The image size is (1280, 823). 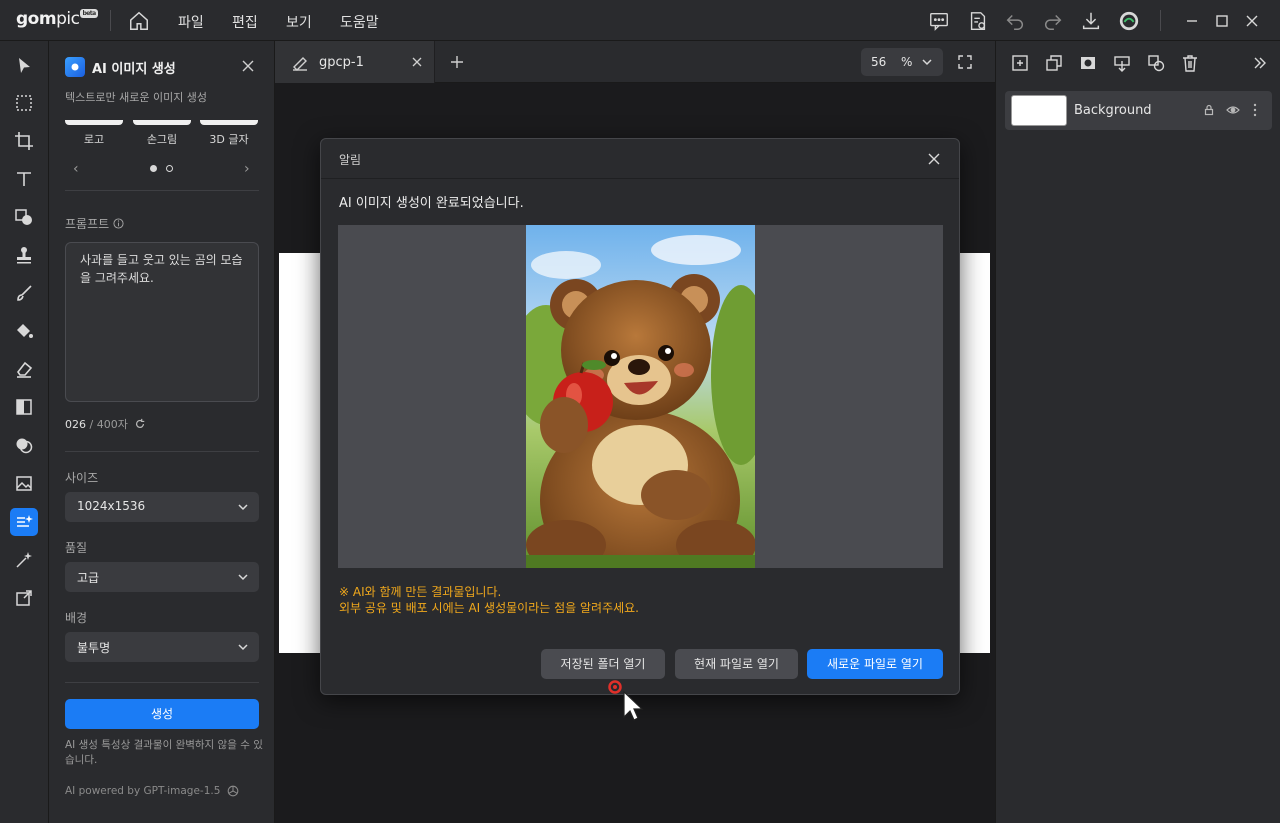 I want to click on zoom-control: 56 %, so click(x=902, y=62).